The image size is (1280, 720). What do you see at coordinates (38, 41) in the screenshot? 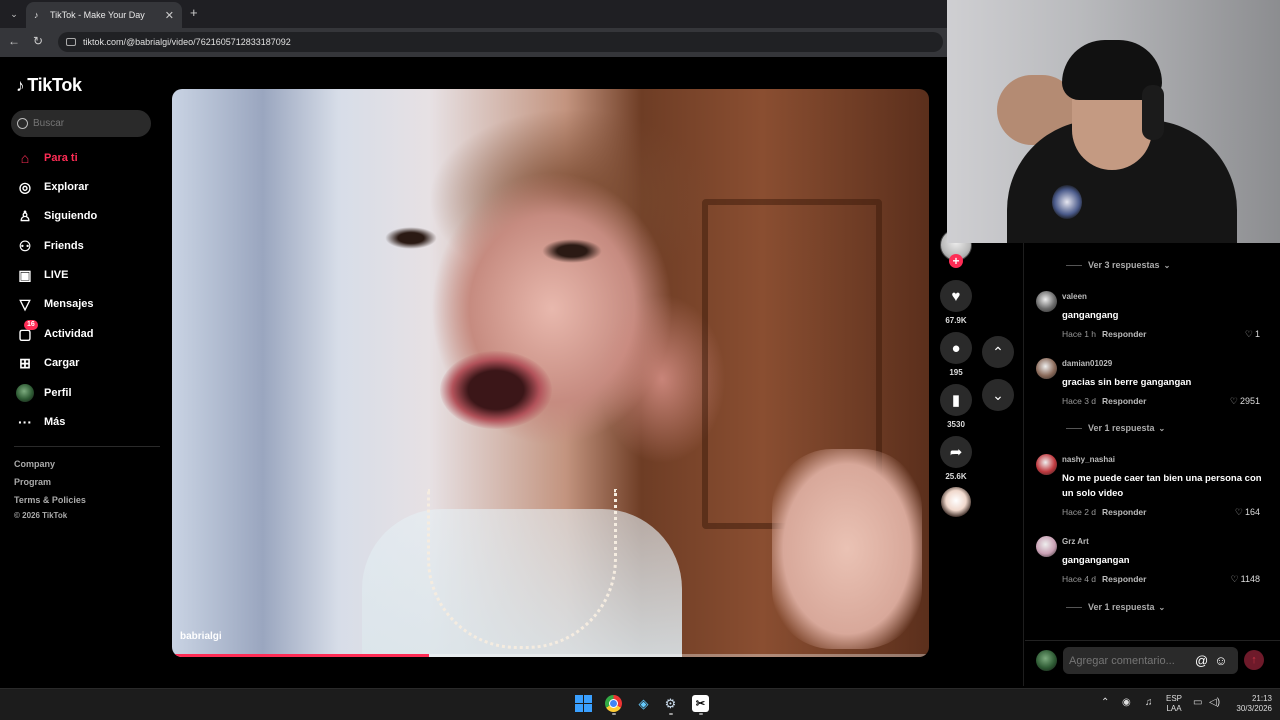
I see `reload-icon: ↻` at bounding box center [38, 41].